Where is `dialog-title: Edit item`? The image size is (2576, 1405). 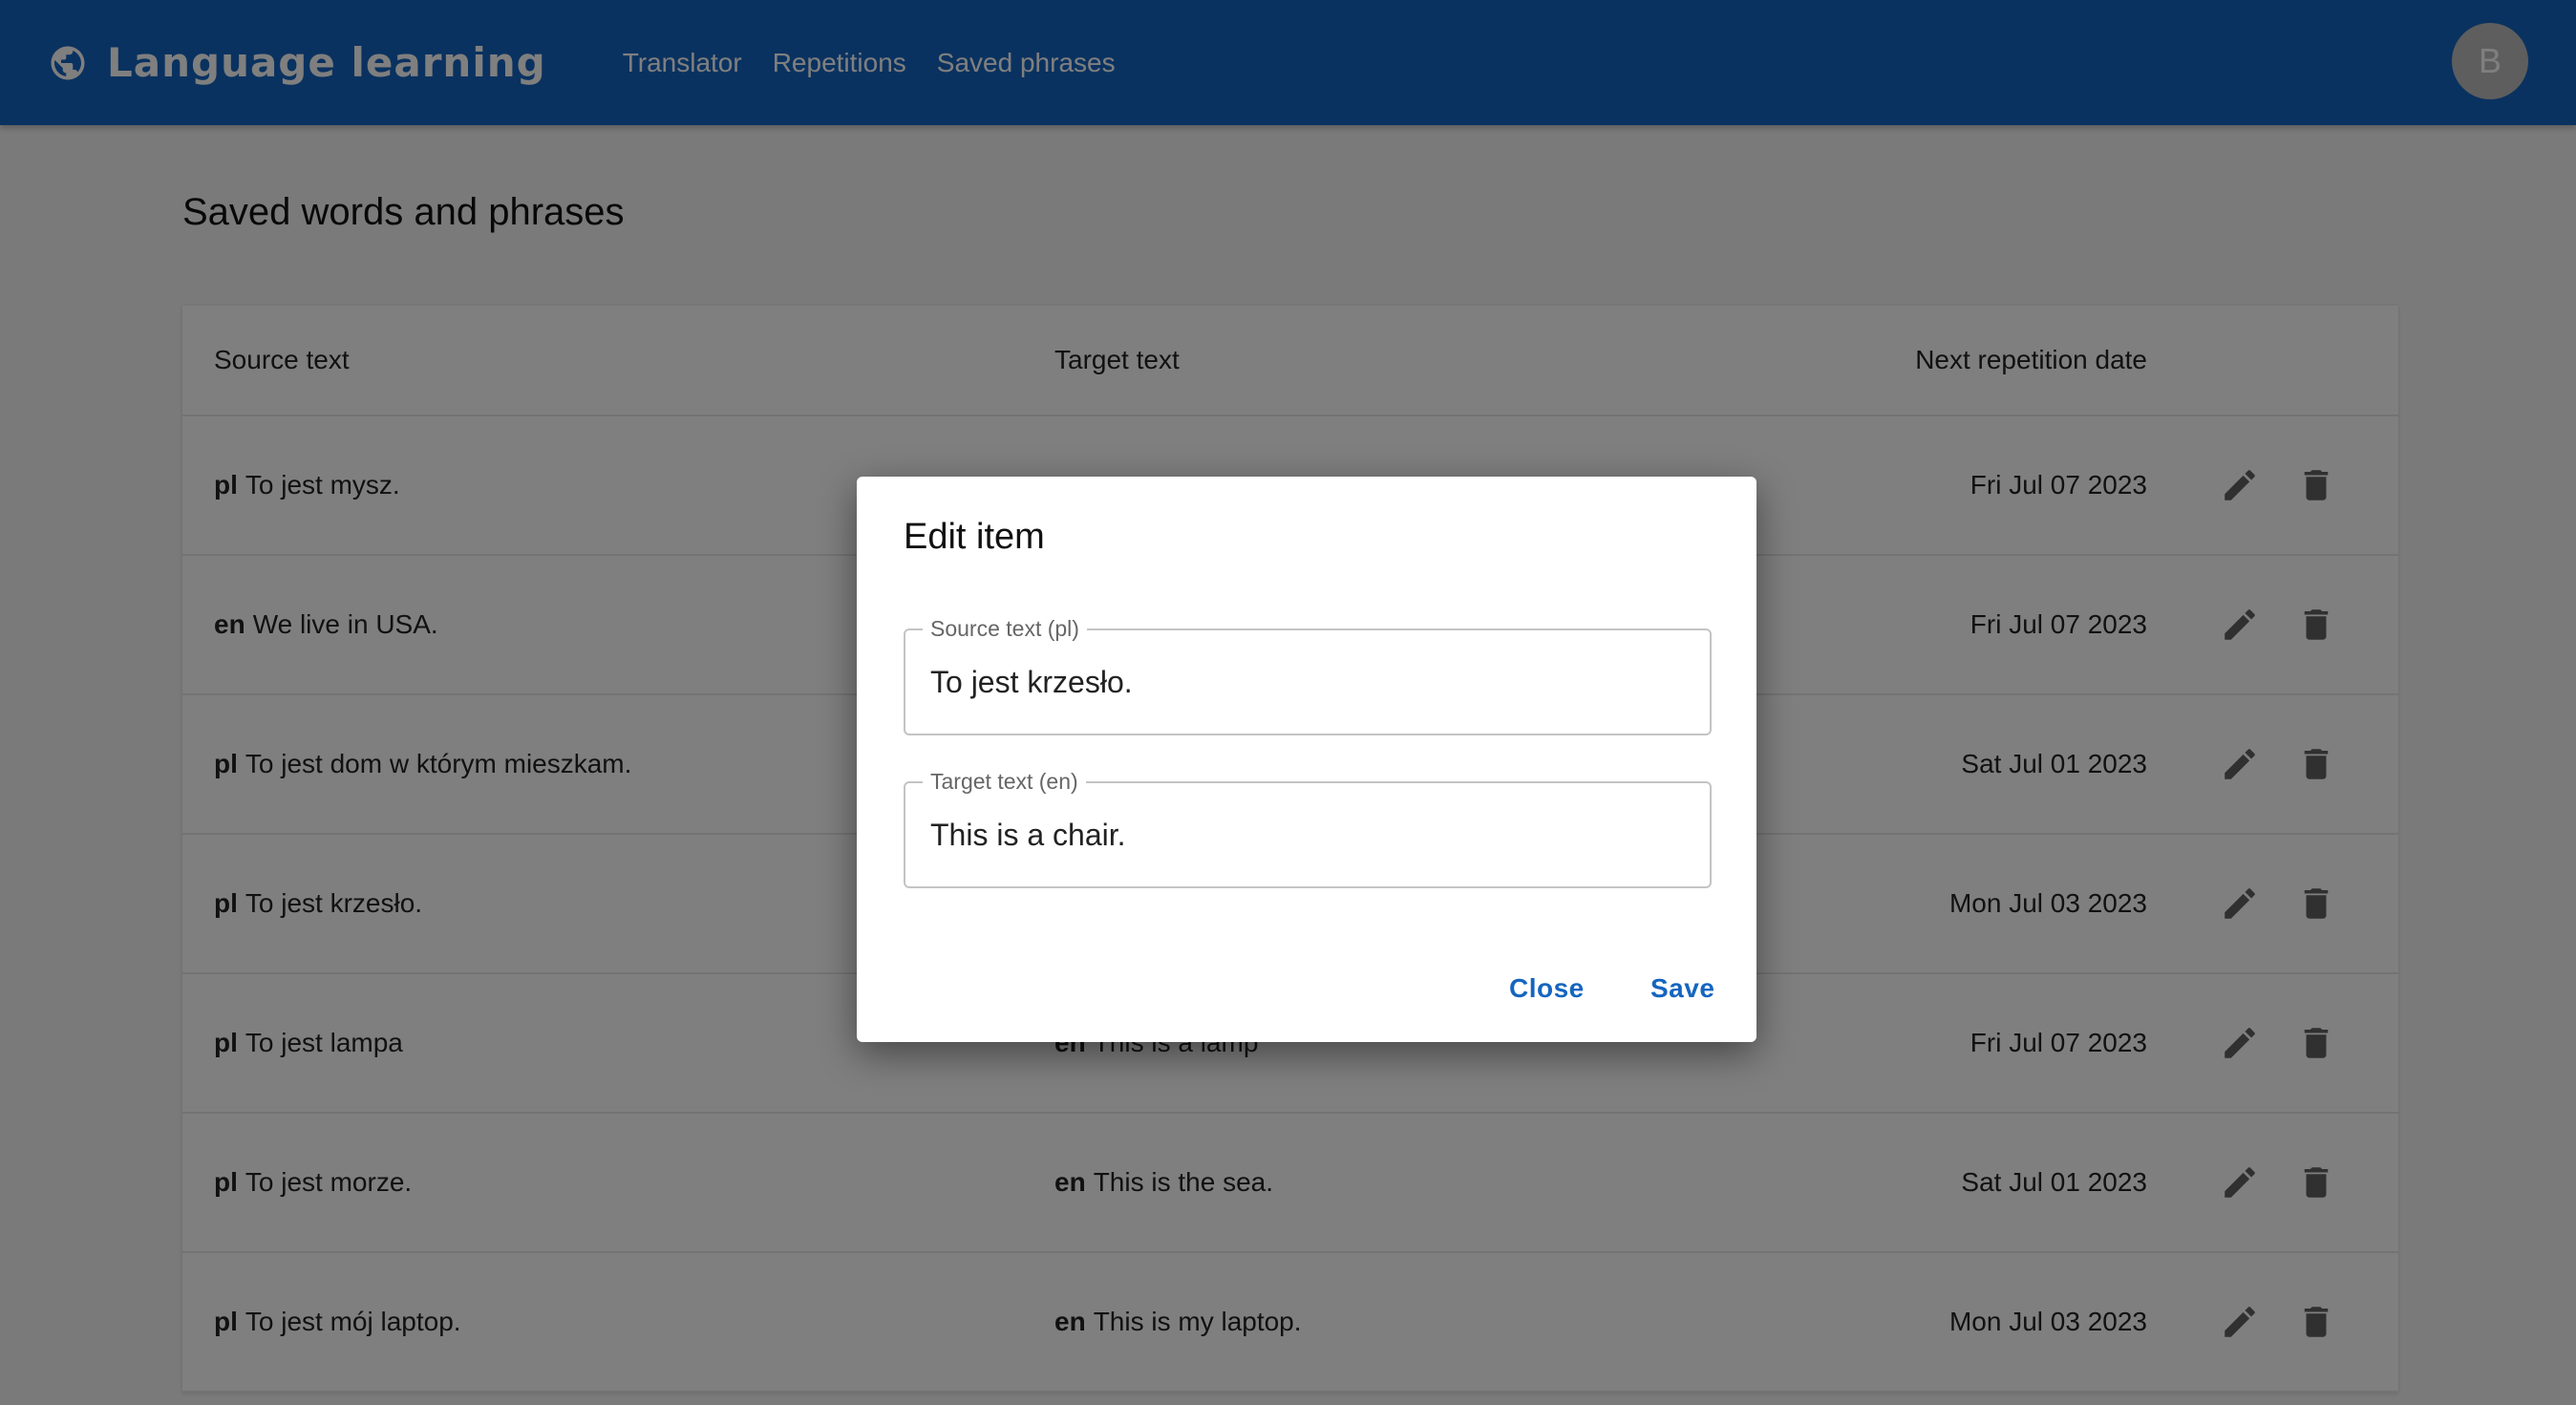
dialog-title: Edit item is located at coordinates (974, 537).